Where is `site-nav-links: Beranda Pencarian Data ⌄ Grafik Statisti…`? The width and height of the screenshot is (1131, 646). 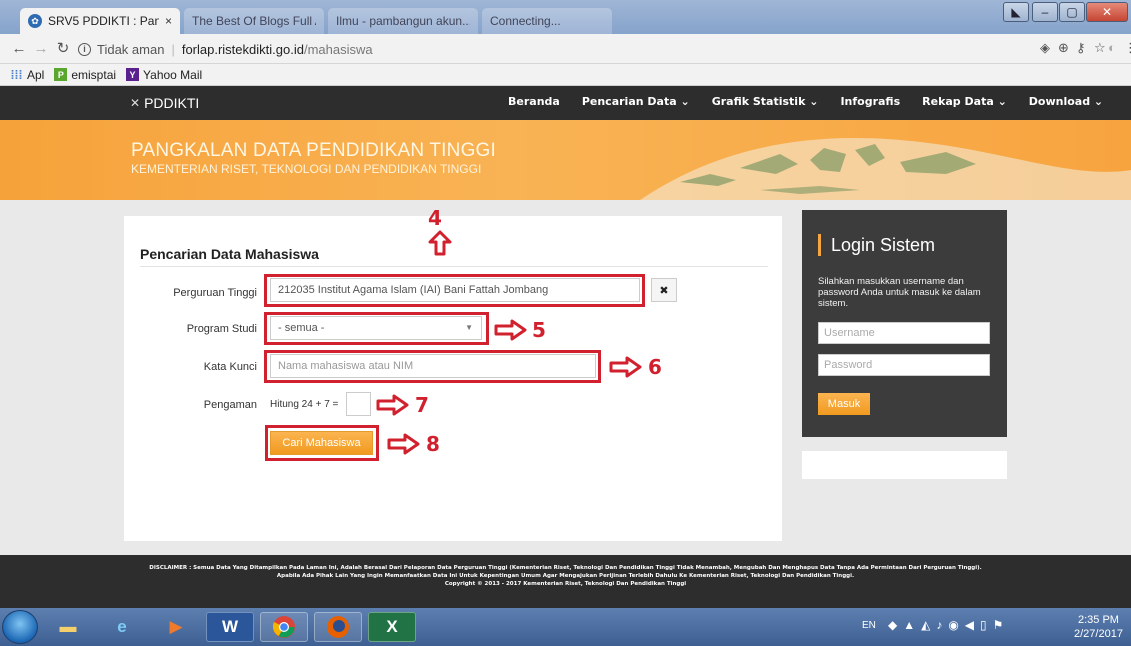 site-nav-links: Beranda Pencarian Data ⌄ Grafik Statisti… is located at coordinates (816, 101).